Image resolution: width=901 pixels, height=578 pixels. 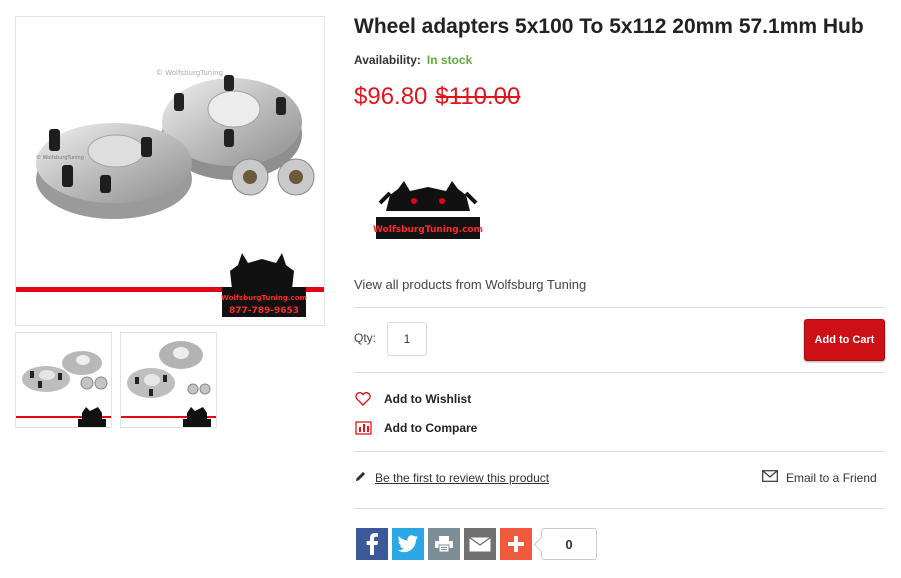 What do you see at coordinates (428, 190) in the screenshot?
I see `brand-logo: WolfsburgTuning.com` at bounding box center [428, 190].